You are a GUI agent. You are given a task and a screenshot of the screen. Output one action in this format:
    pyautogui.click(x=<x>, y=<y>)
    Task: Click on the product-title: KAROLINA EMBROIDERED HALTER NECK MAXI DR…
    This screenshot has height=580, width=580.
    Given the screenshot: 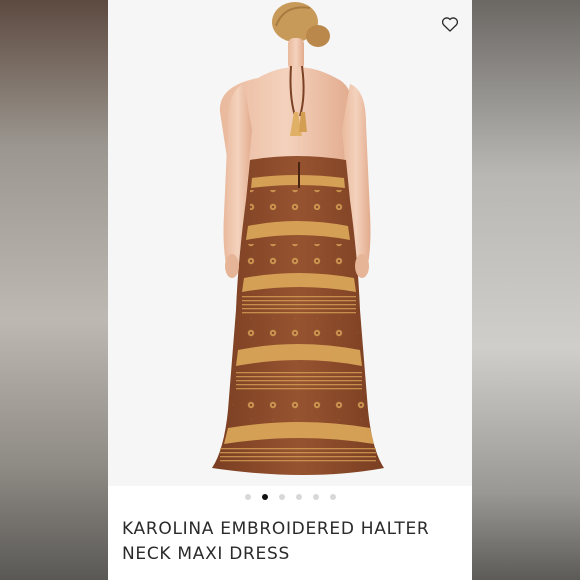 What is the action you would take?
    pyautogui.click(x=292, y=542)
    